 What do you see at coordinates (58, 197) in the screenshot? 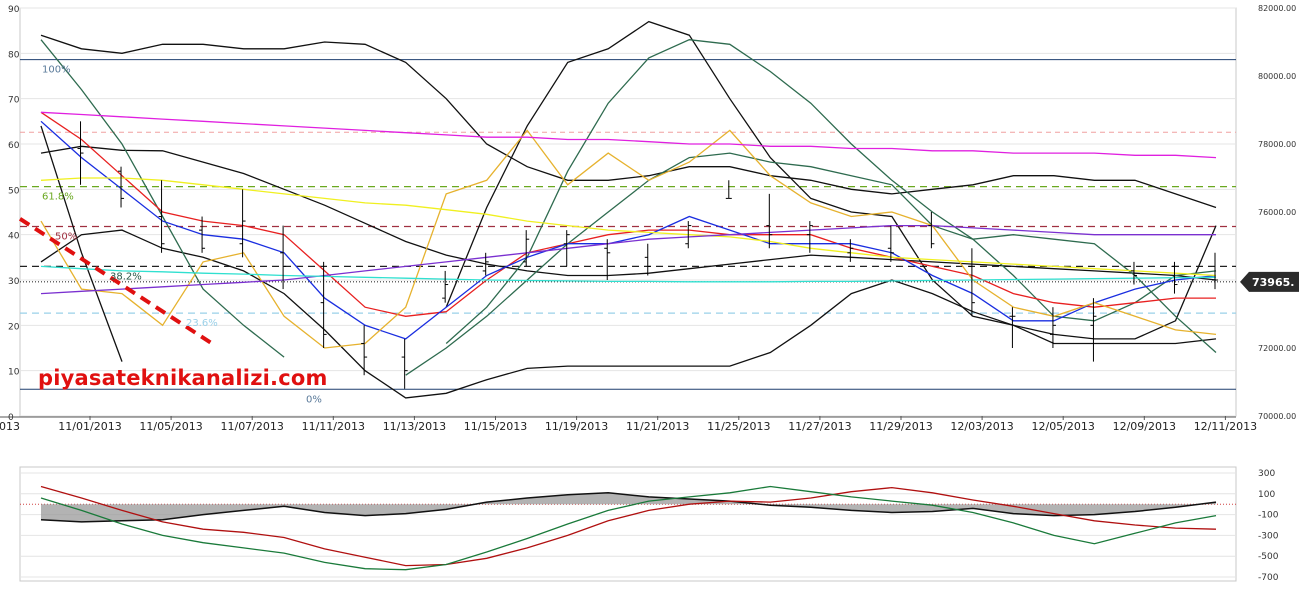
I see `fib-label: 61.8%` at bounding box center [58, 197].